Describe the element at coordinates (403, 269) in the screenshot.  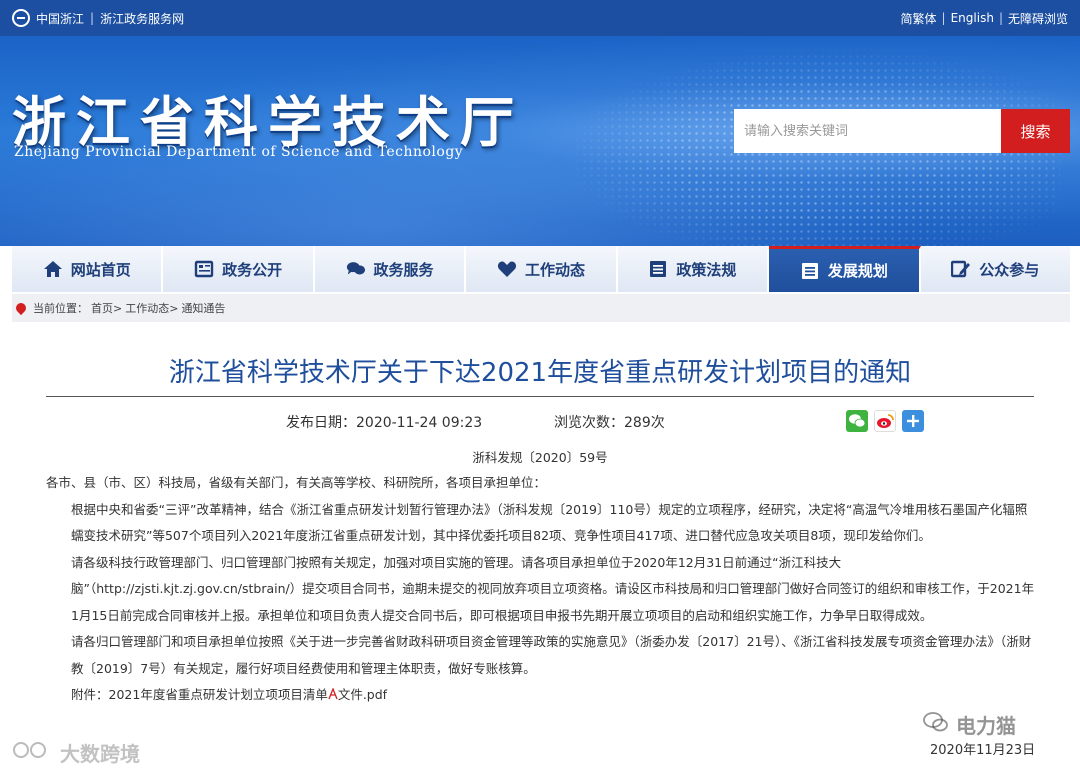
I see `nav-item-label: 政务服务` at that location.